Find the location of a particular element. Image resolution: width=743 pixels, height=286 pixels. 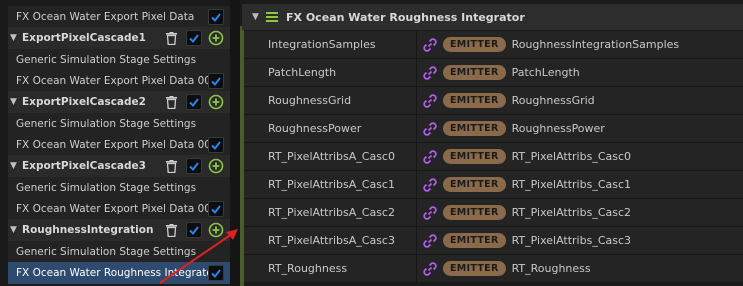

details-category-header: ▼ FX Ocean Water Roughness Integrator is located at coordinates (492, 17).